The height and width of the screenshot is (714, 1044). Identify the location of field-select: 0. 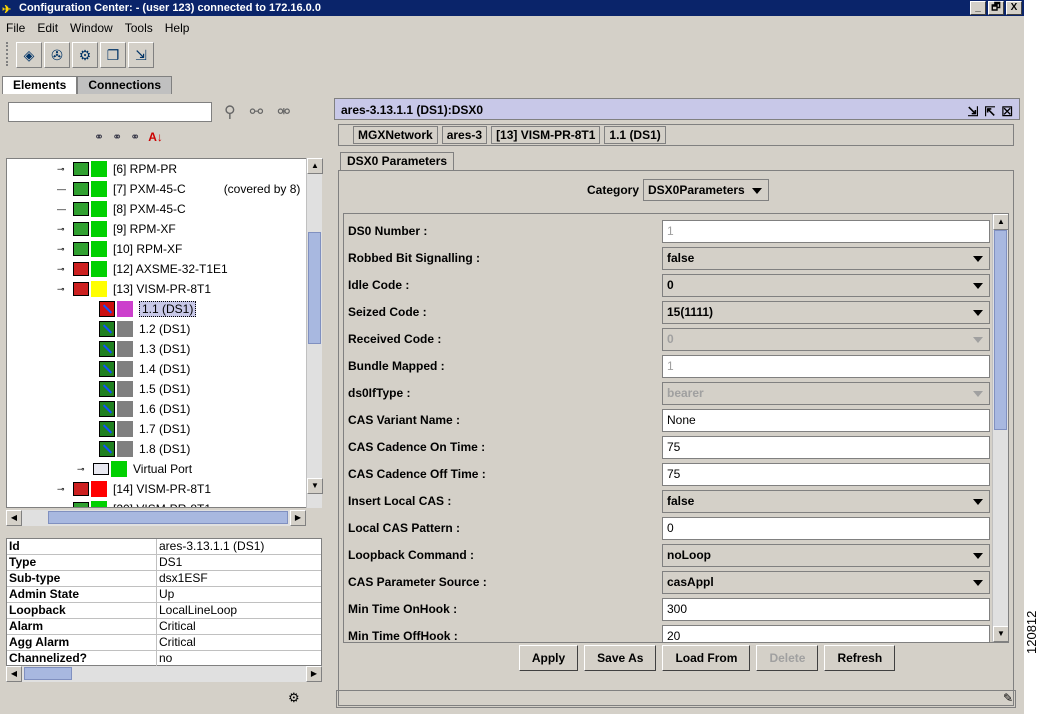
(826, 285).